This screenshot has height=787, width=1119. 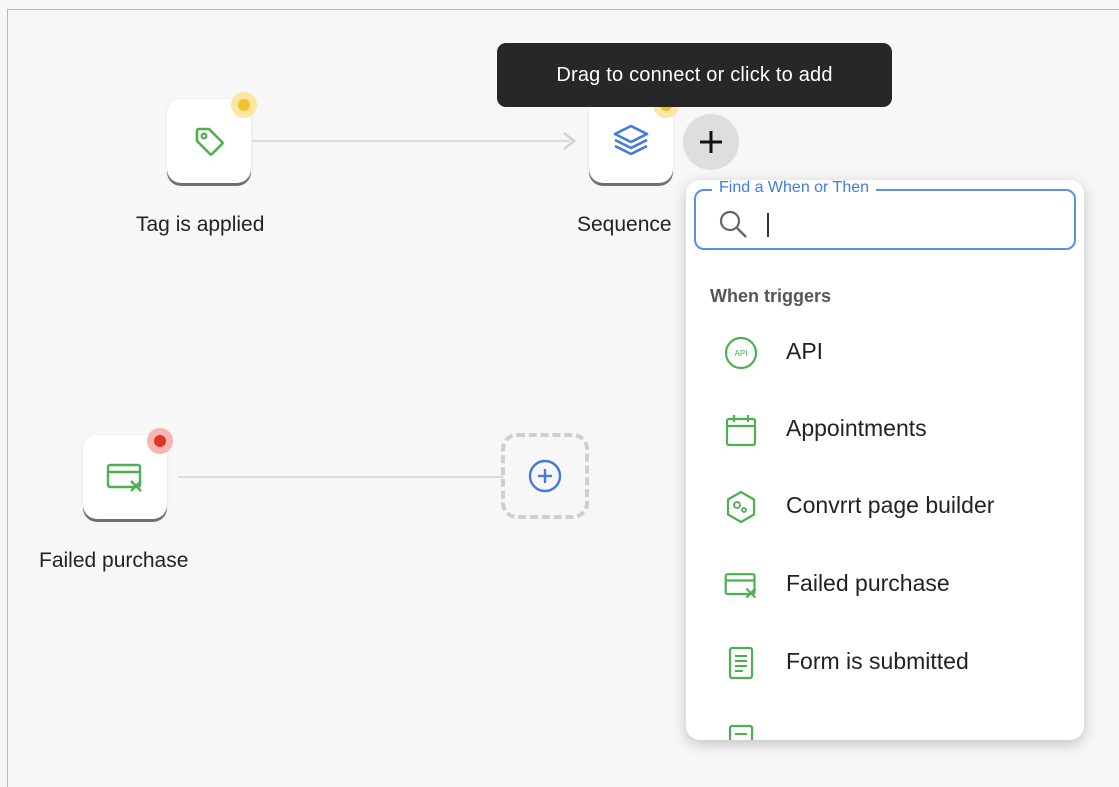 I want to click on list-item-label: Form is submitted, so click(x=877, y=661).